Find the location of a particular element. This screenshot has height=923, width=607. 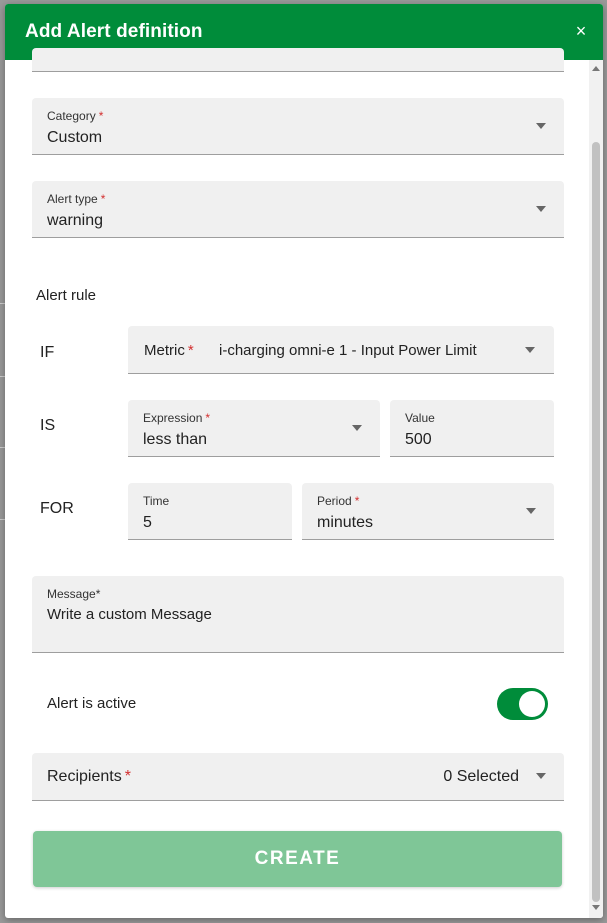

metric-value: i-charging omni-e 1 - Input Power Limit is located at coordinates (348, 350).